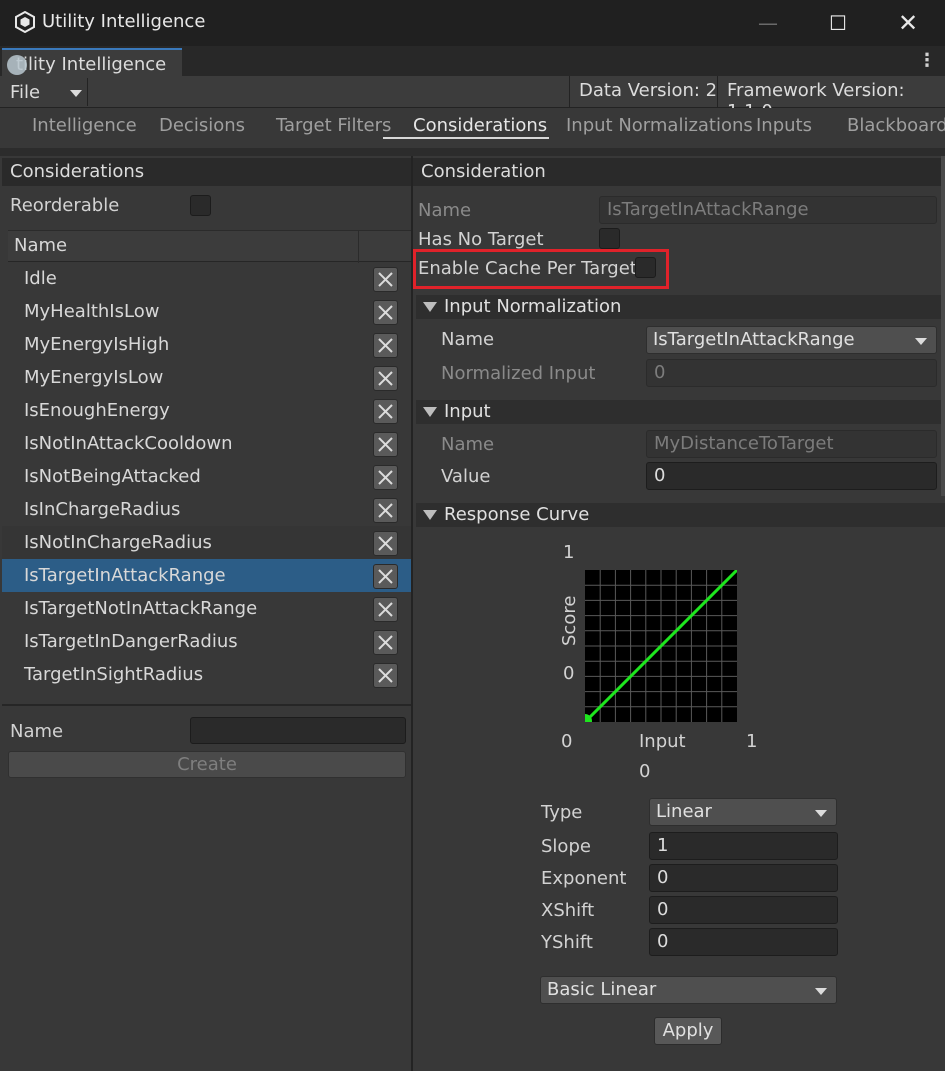 This screenshot has height=1071, width=945. Describe the element at coordinates (566, 846) in the screenshot. I see `slope-label: Slope` at that location.